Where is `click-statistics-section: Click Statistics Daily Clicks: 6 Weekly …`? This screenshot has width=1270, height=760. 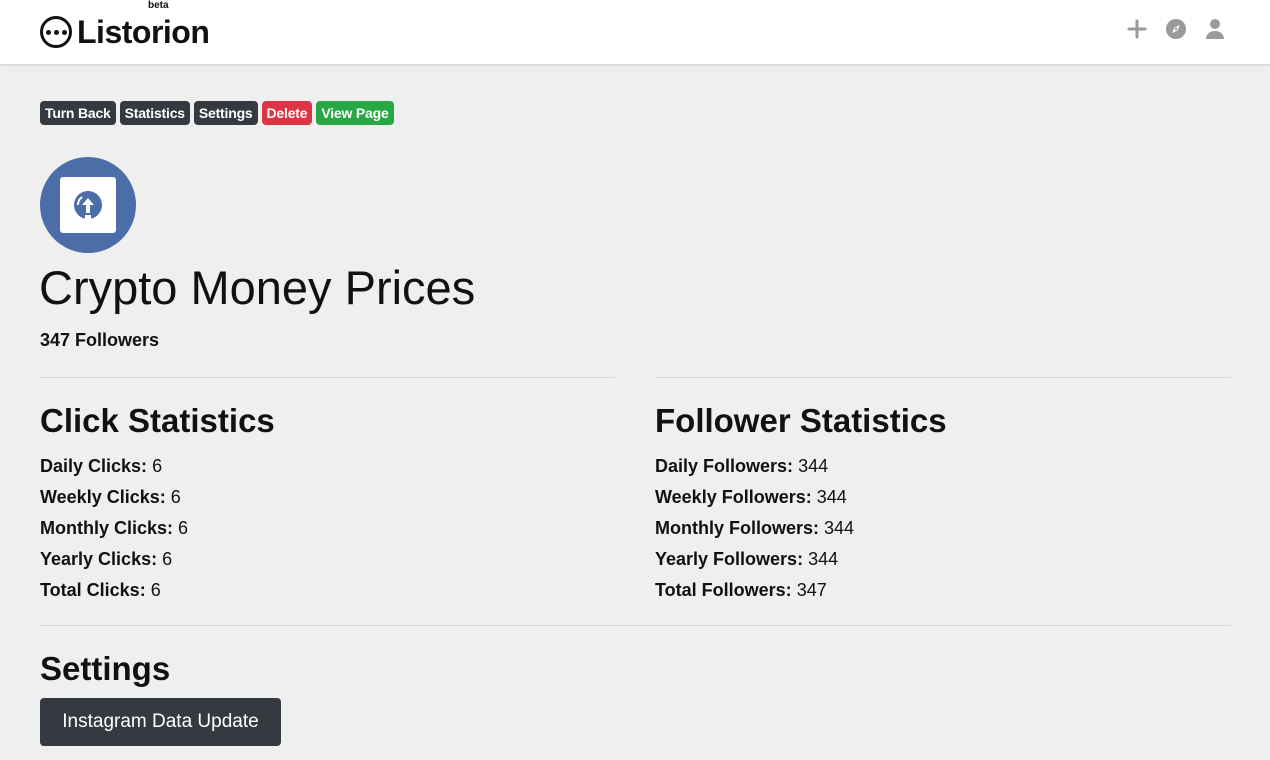
click-statistics-section: Click Statistics Daily Clicks: 6 Weekly … is located at coordinates (157, 503).